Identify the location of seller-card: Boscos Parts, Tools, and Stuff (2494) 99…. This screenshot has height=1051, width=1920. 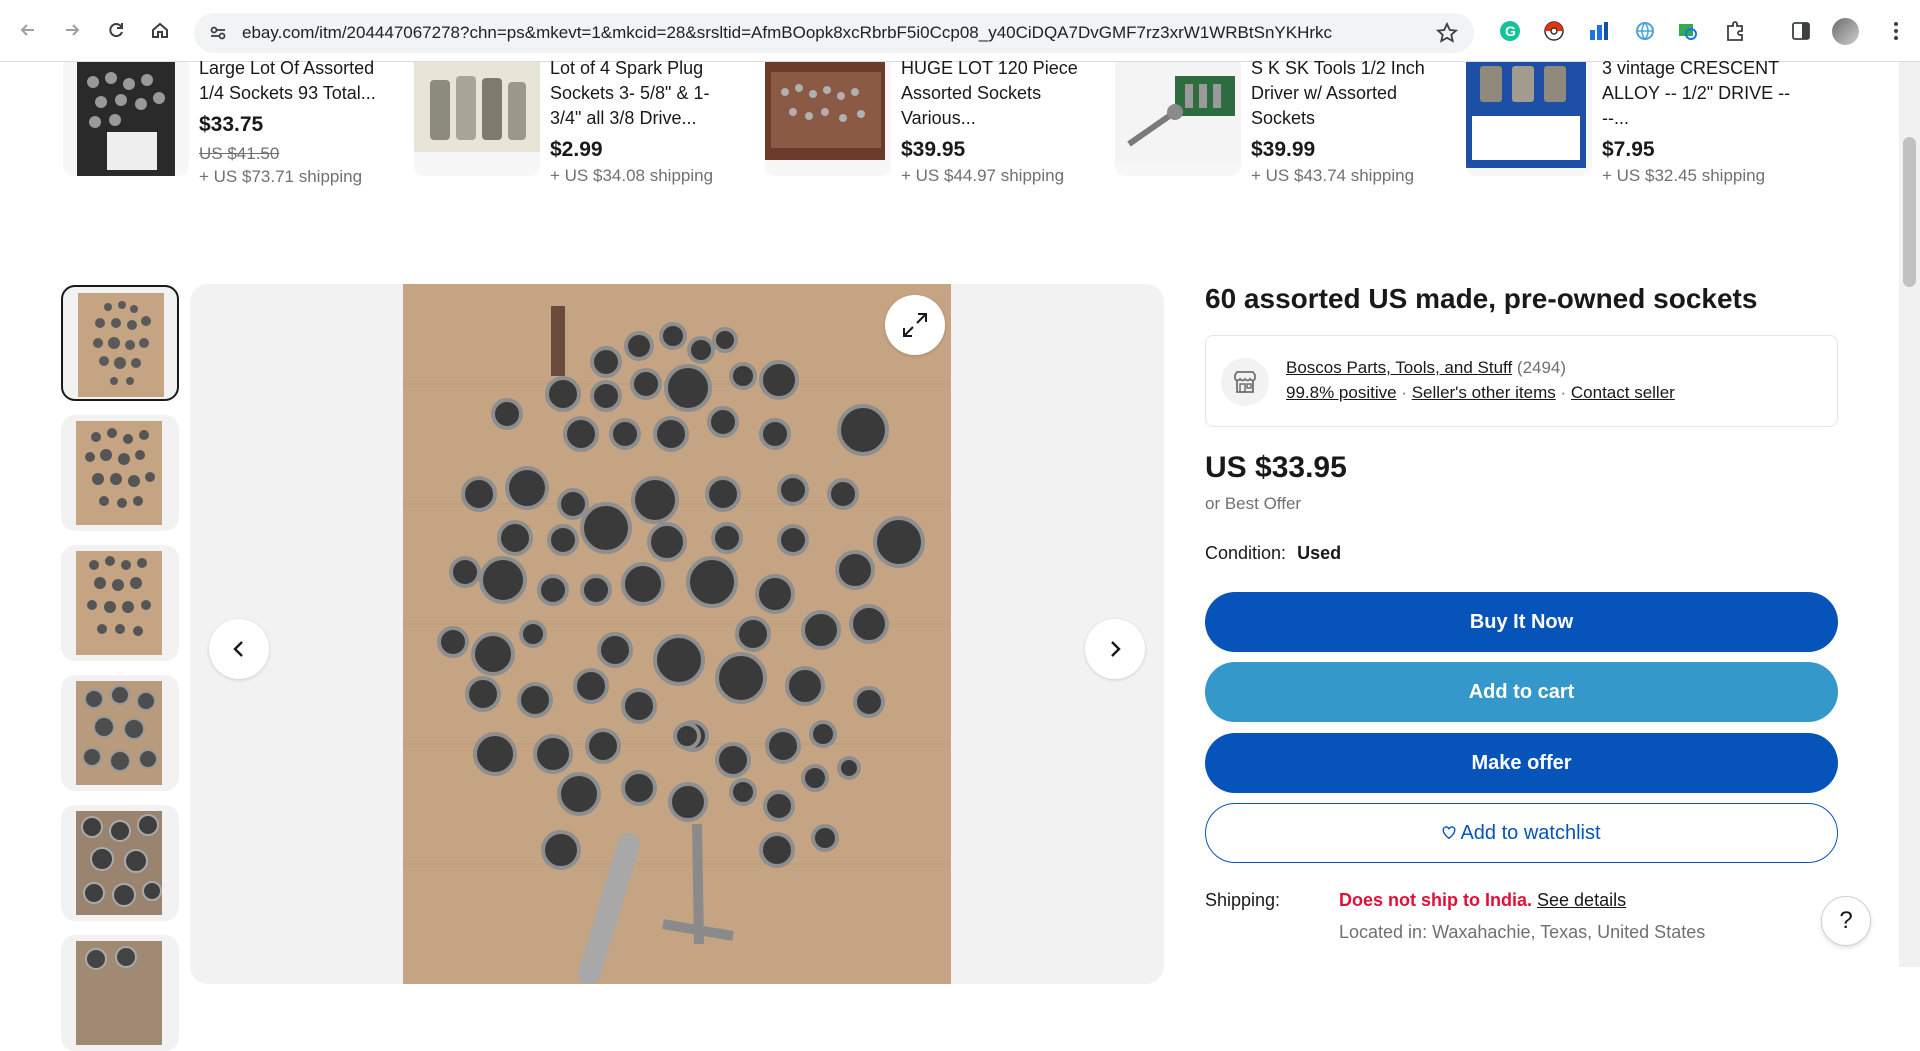
(1521, 381).